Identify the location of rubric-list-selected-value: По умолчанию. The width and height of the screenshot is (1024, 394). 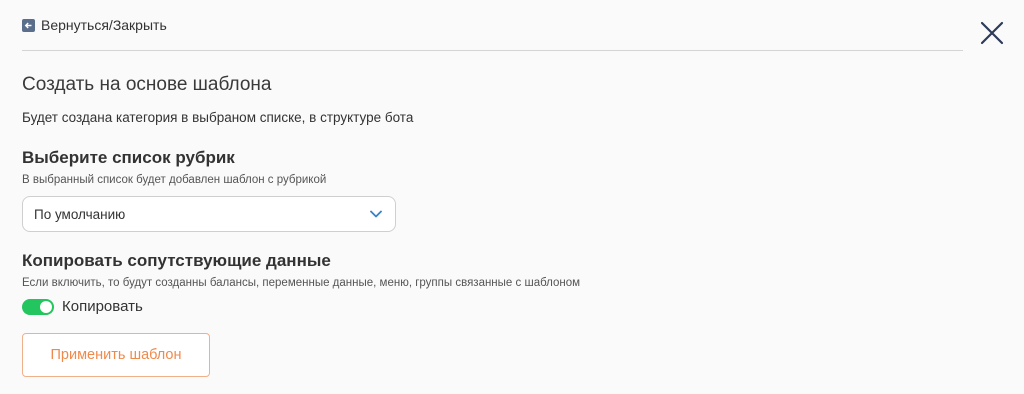
(80, 214).